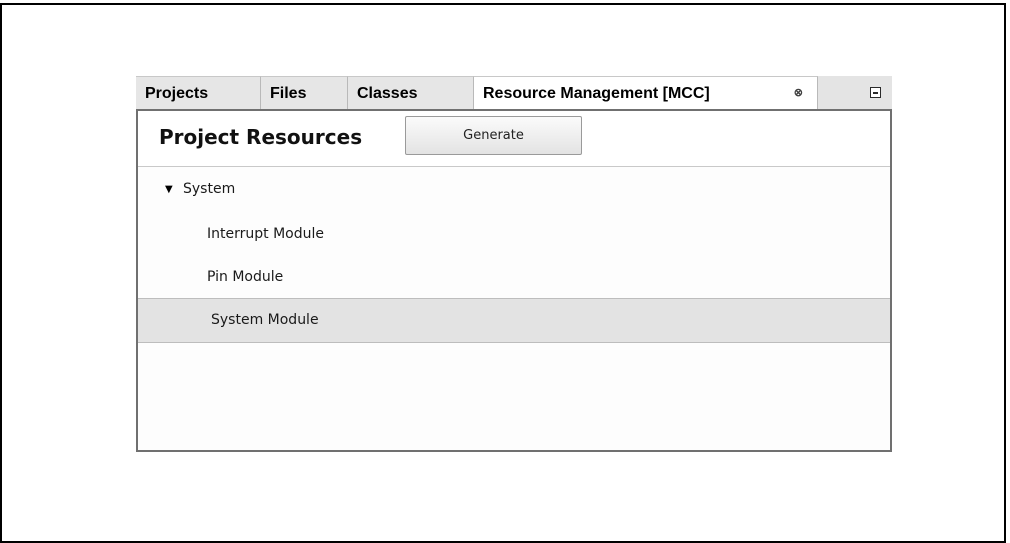 Image resolution: width=1010 pixels, height=543 pixels. What do you see at coordinates (209, 189) in the screenshot?
I see `tree-node-label: System` at bounding box center [209, 189].